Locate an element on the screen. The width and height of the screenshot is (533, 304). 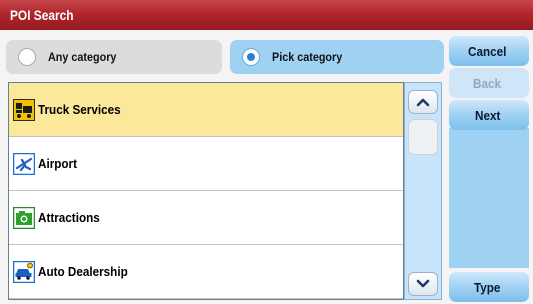
scroll-up-button is located at coordinates (423, 102).